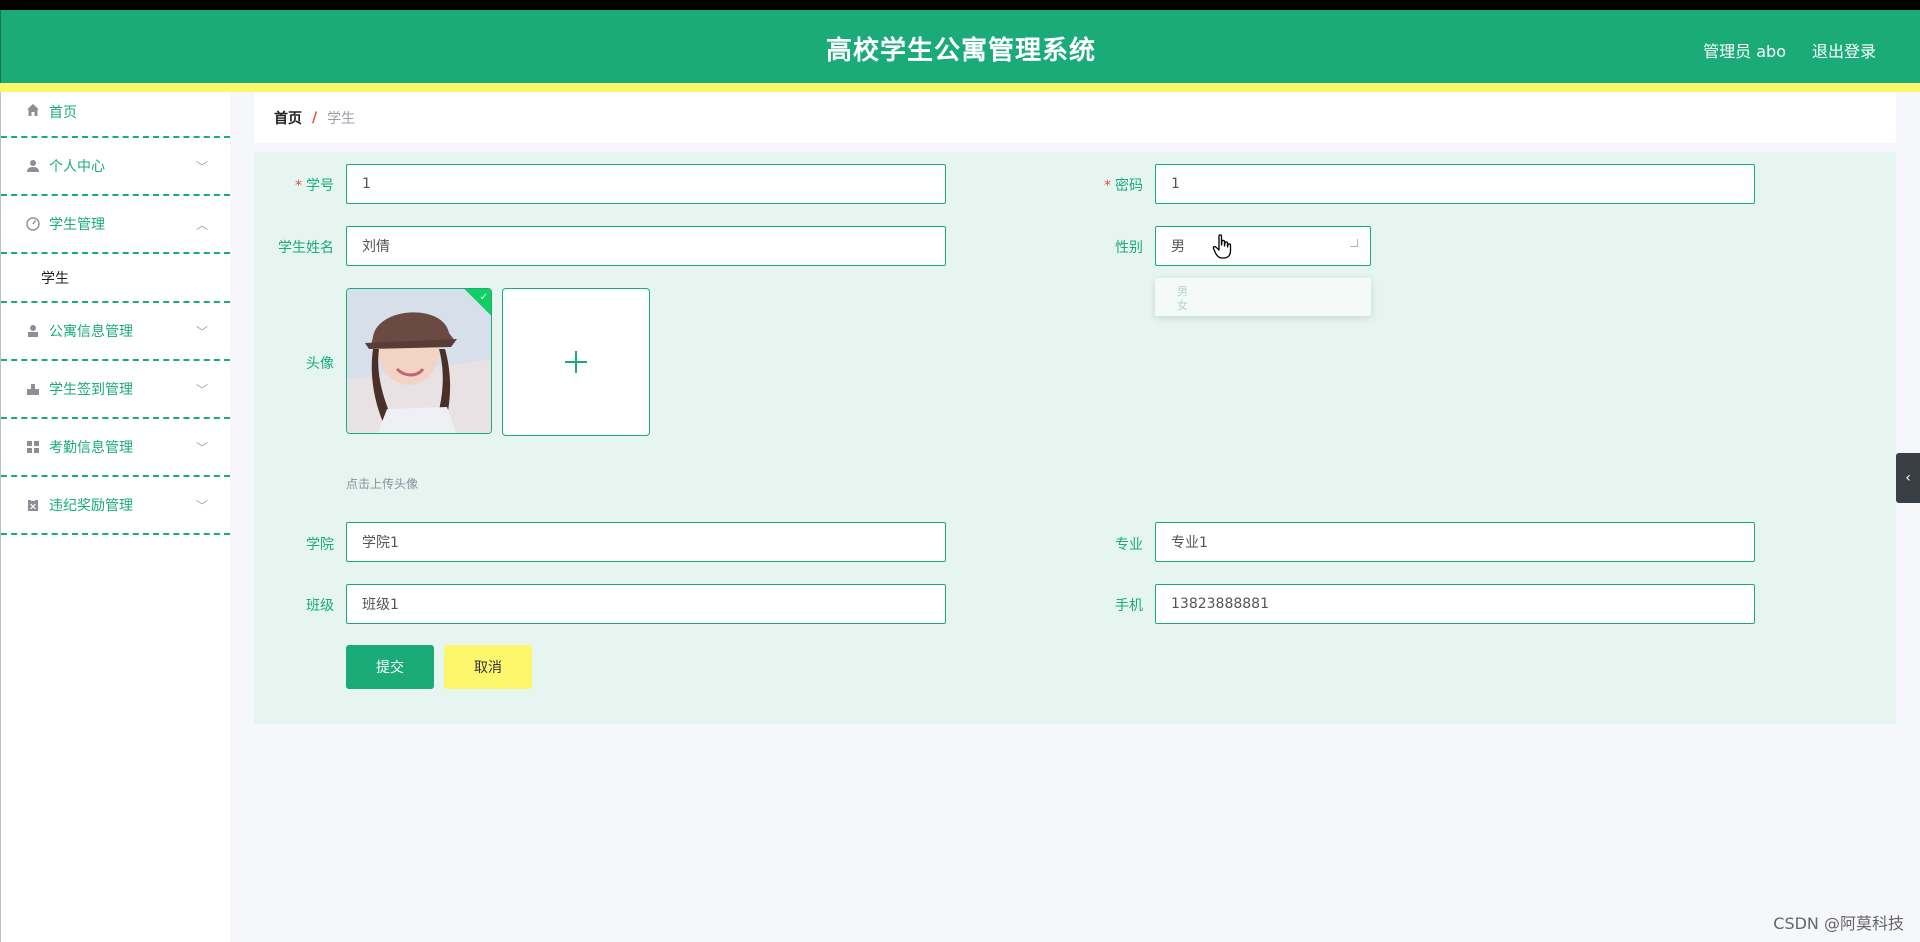 The height and width of the screenshot is (942, 1920). I want to click on phone-input: 13823888881, so click(1455, 604).